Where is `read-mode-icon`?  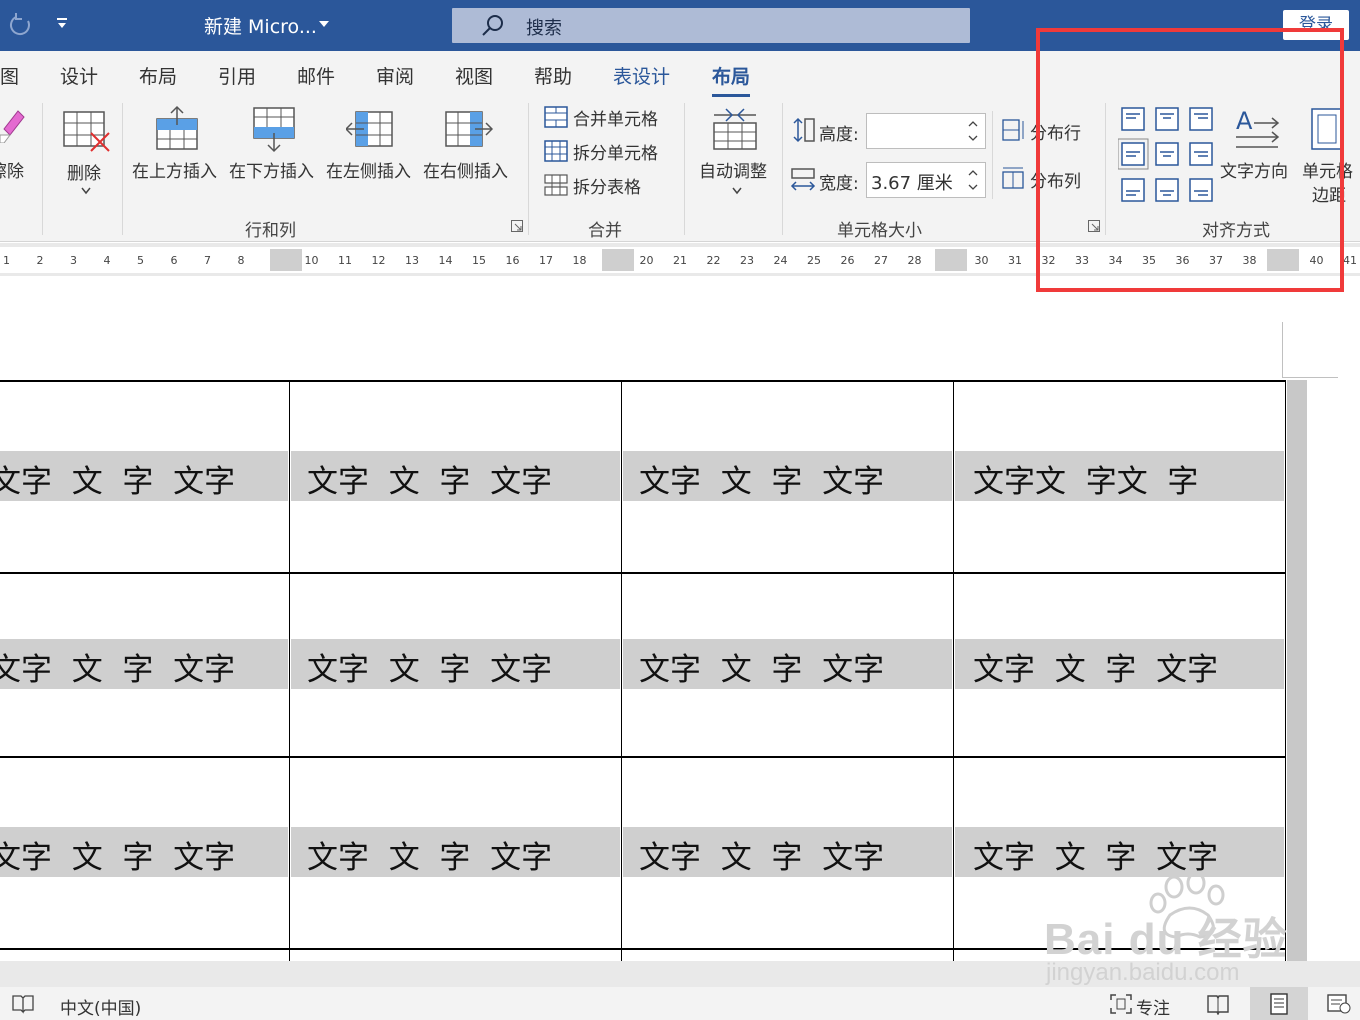 read-mode-icon is located at coordinates (1218, 1004).